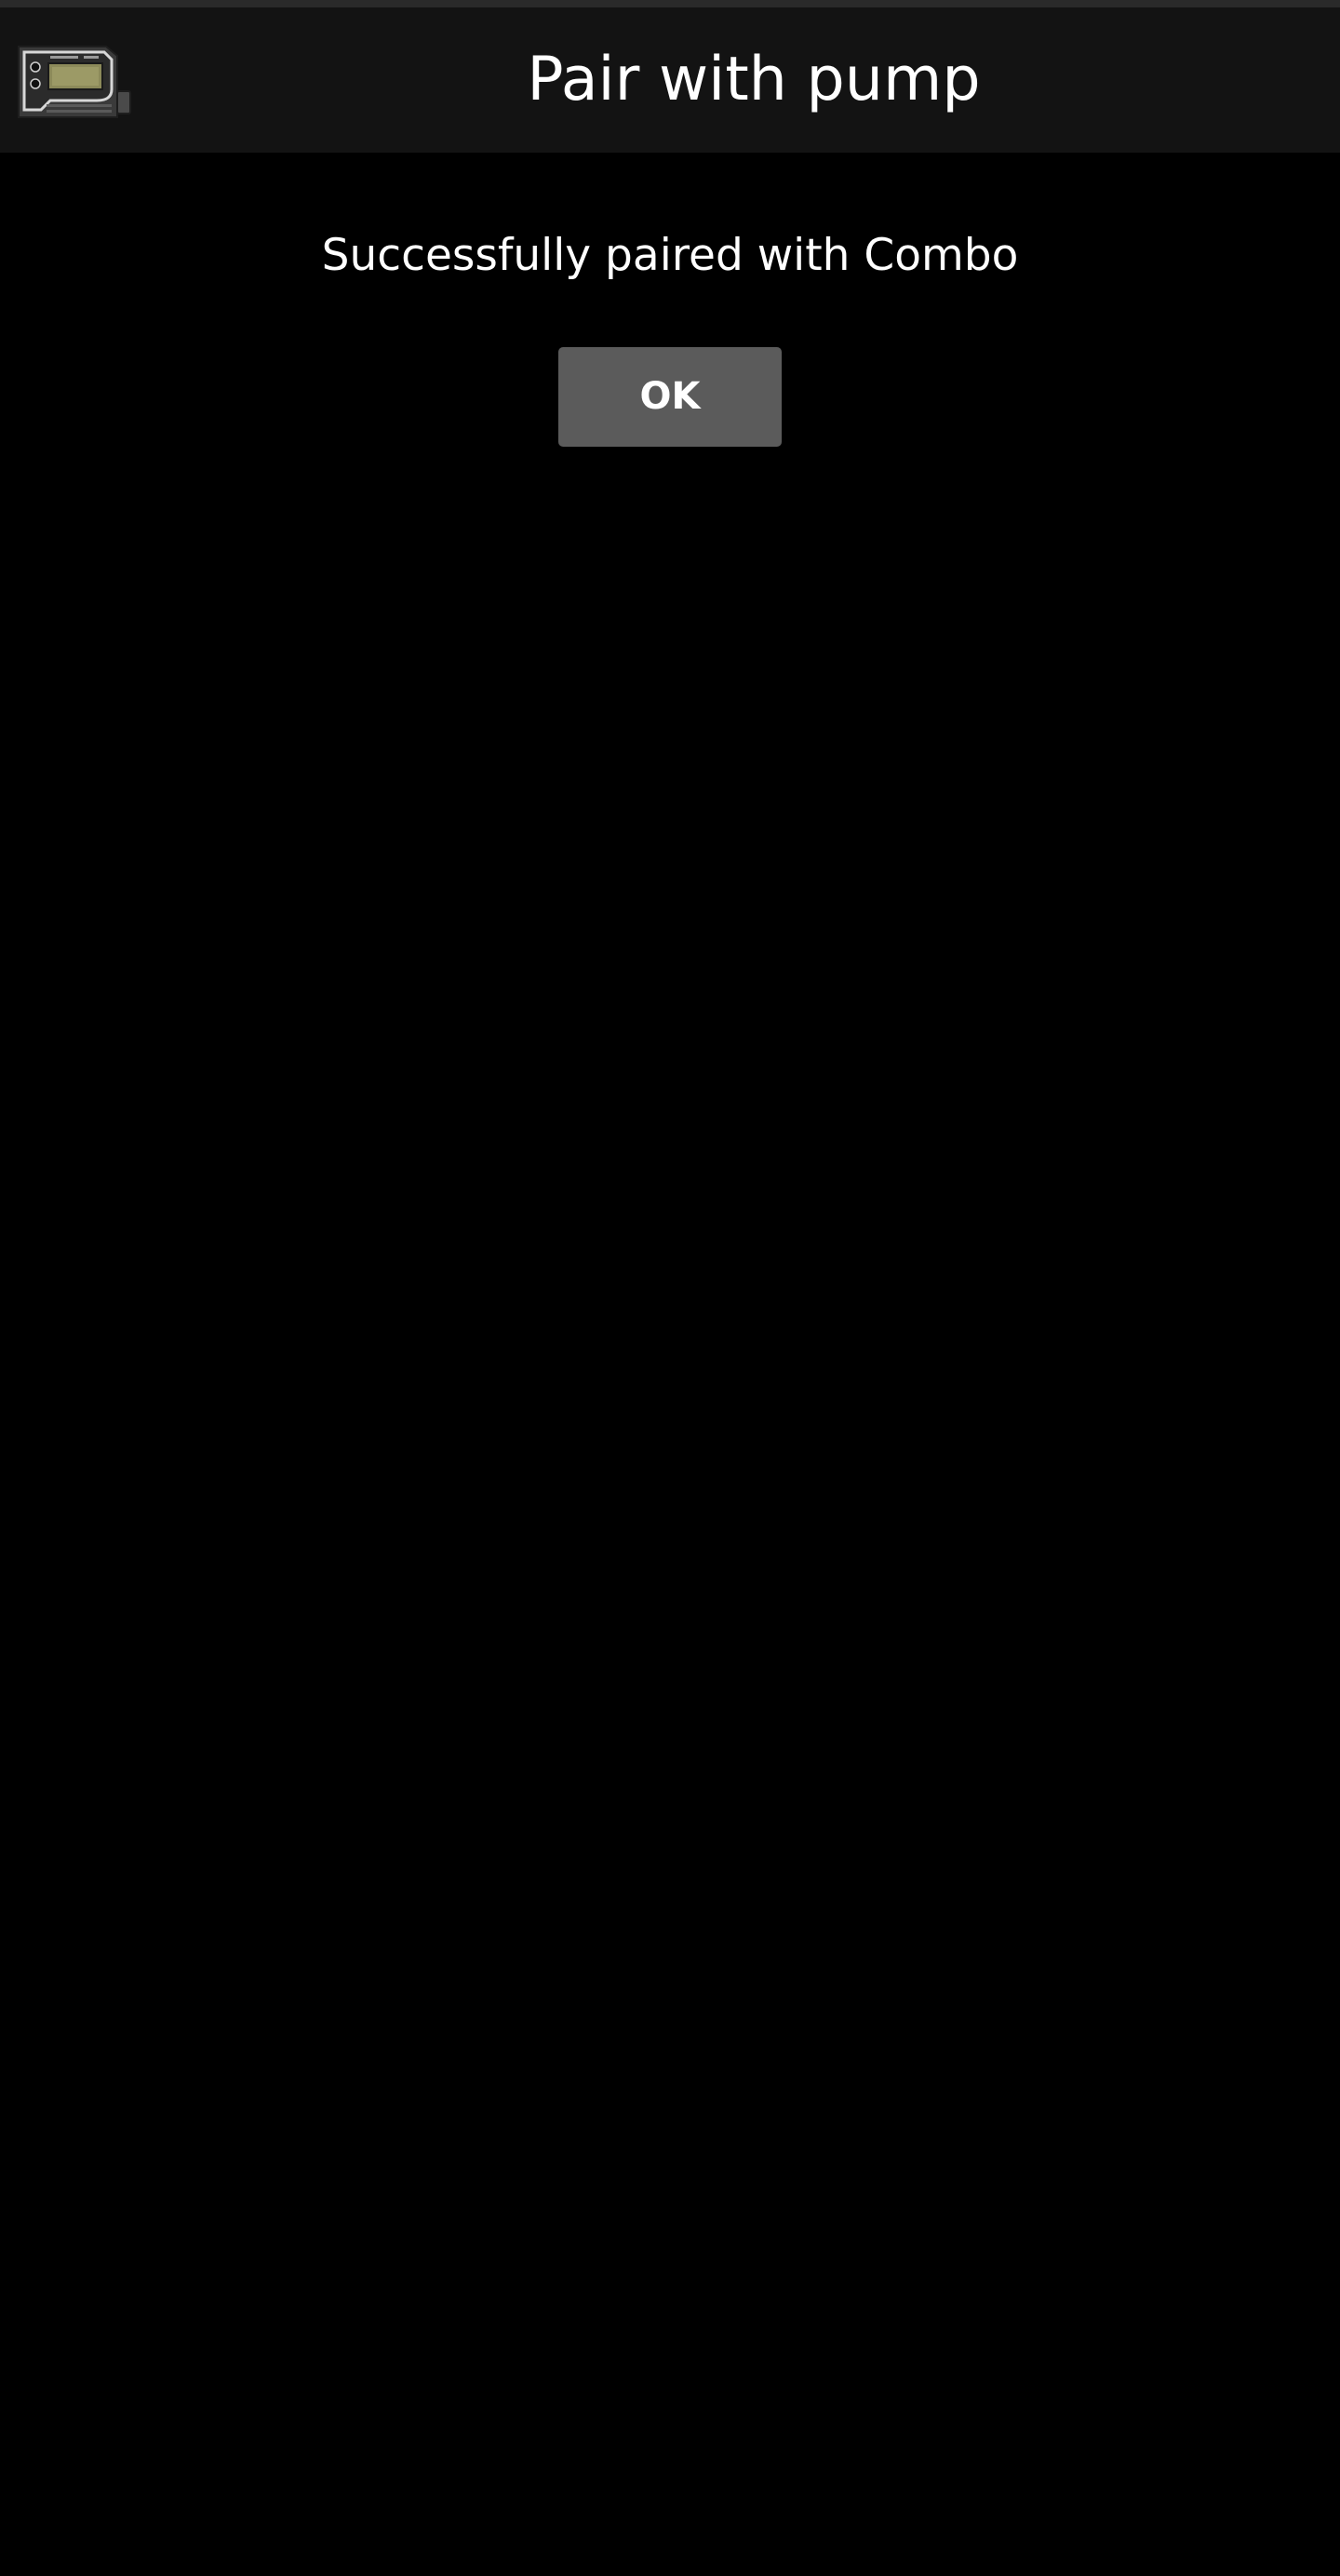 The width and height of the screenshot is (1340, 2576). I want to click on status-strip, so click(670, 3).